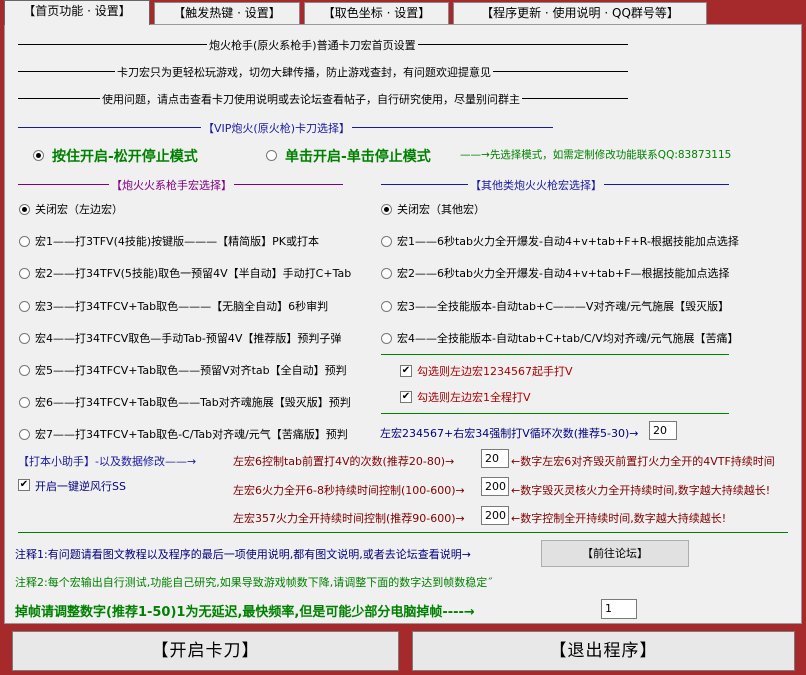 The height and width of the screenshot is (675, 806). I want to click on left-macro-label-2: 宏2——打34TFV(5技能)取色一预留4V【半自动】手动打C+Tab, so click(193, 273).